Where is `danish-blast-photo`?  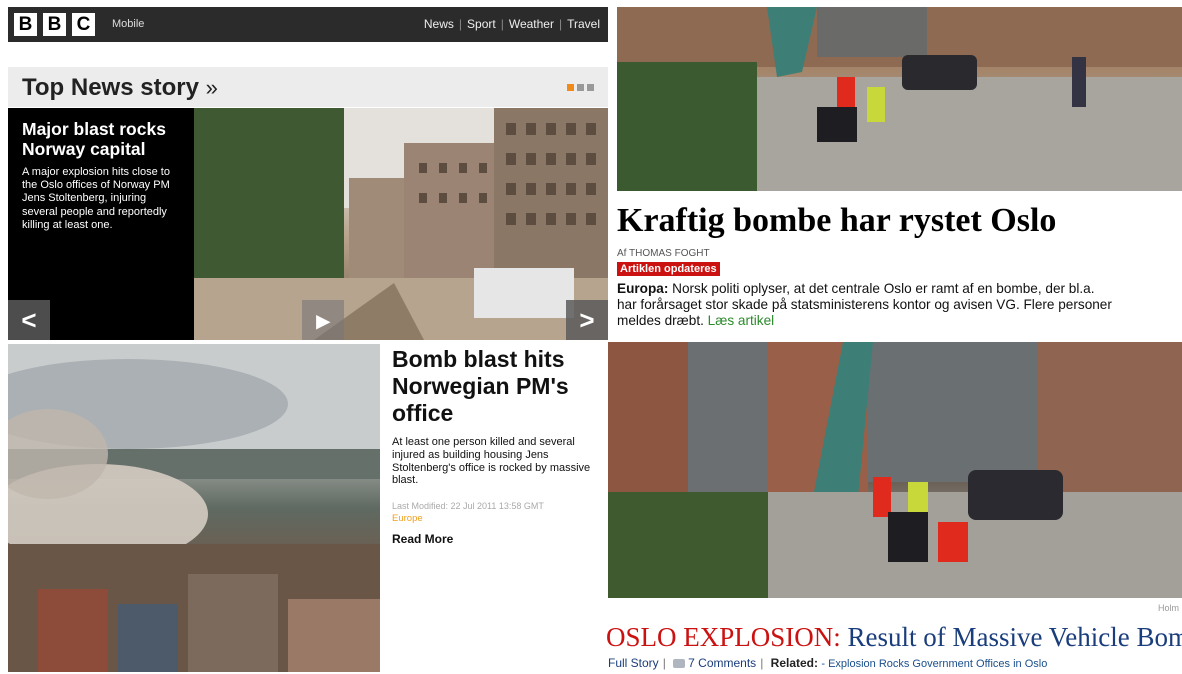 danish-blast-photo is located at coordinates (899, 99).